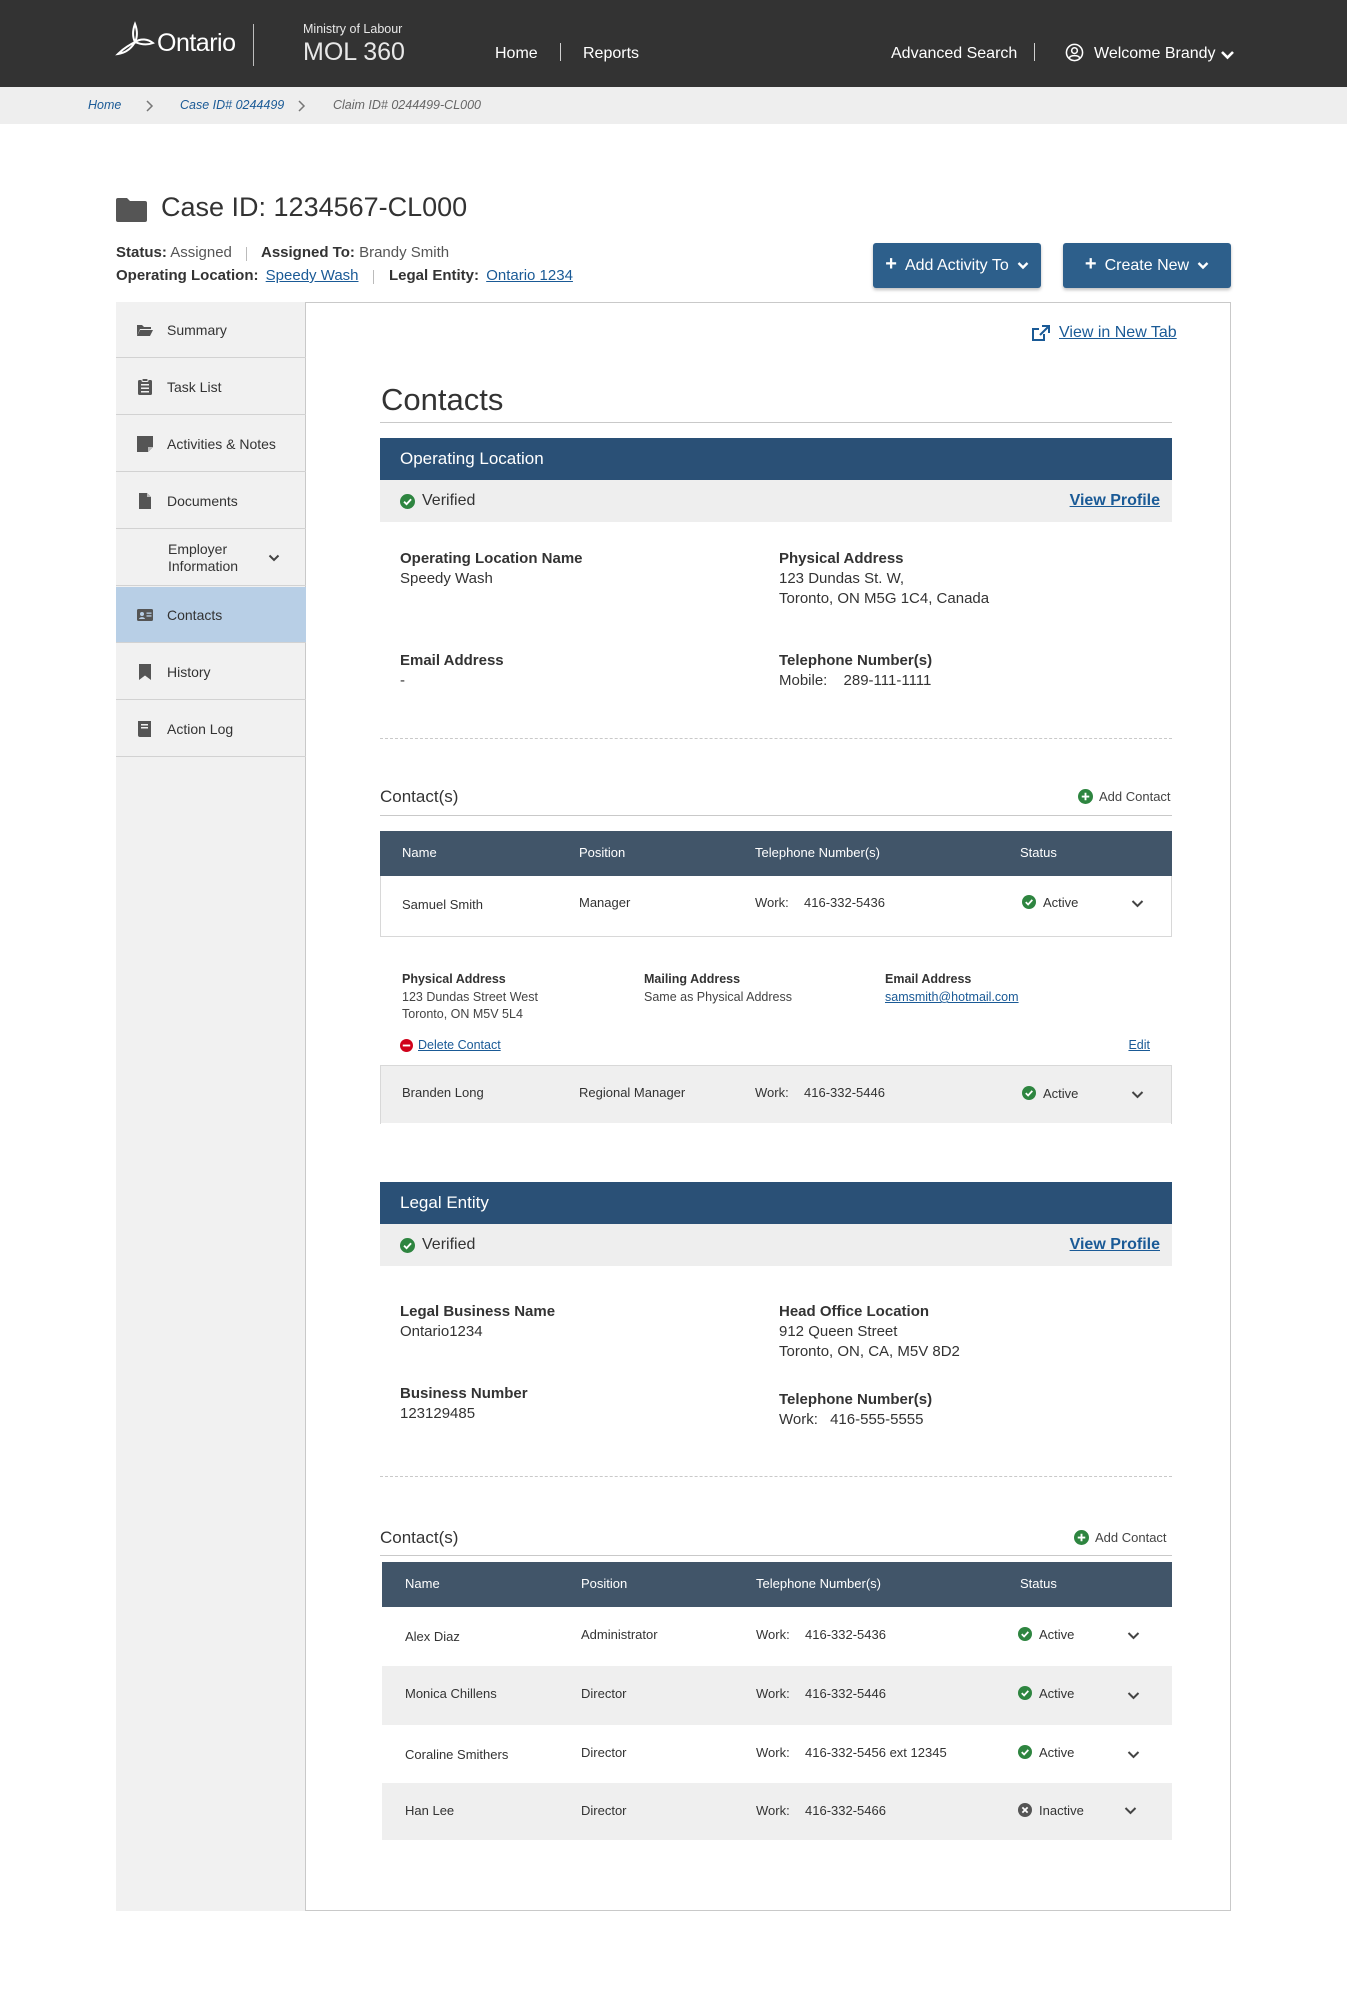 The image size is (1347, 2000). Describe the element at coordinates (1038, 1583) in the screenshot. I see `column-header-status: Status` at that location.